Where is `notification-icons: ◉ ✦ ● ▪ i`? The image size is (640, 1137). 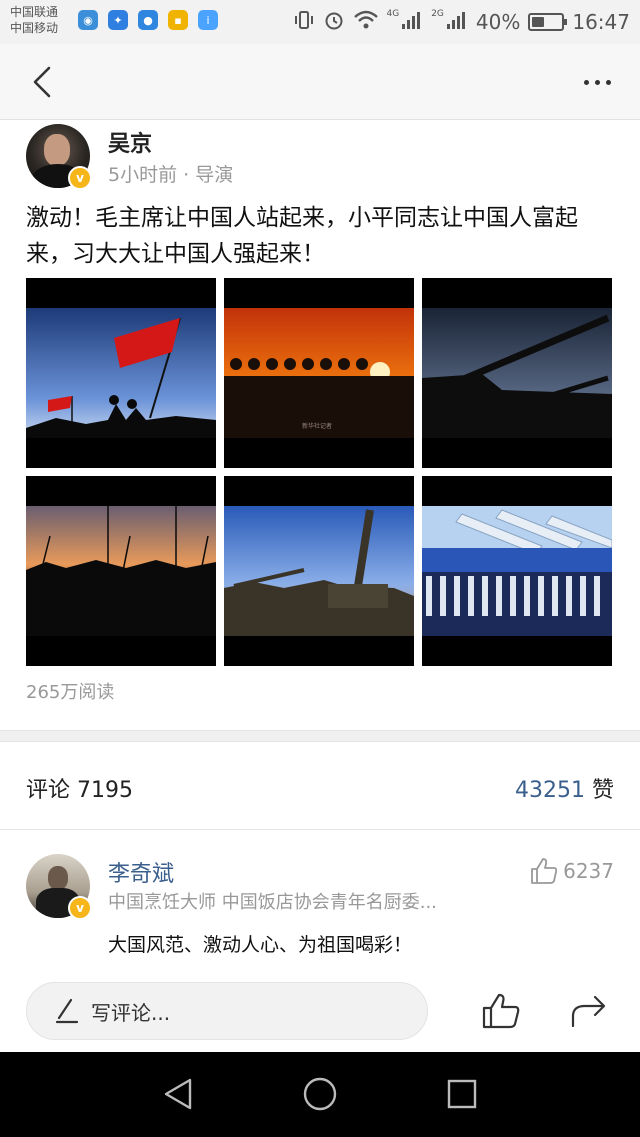 notification-icons: ◉ ✦ ● ▪ i is located at coordinates (148, 20).